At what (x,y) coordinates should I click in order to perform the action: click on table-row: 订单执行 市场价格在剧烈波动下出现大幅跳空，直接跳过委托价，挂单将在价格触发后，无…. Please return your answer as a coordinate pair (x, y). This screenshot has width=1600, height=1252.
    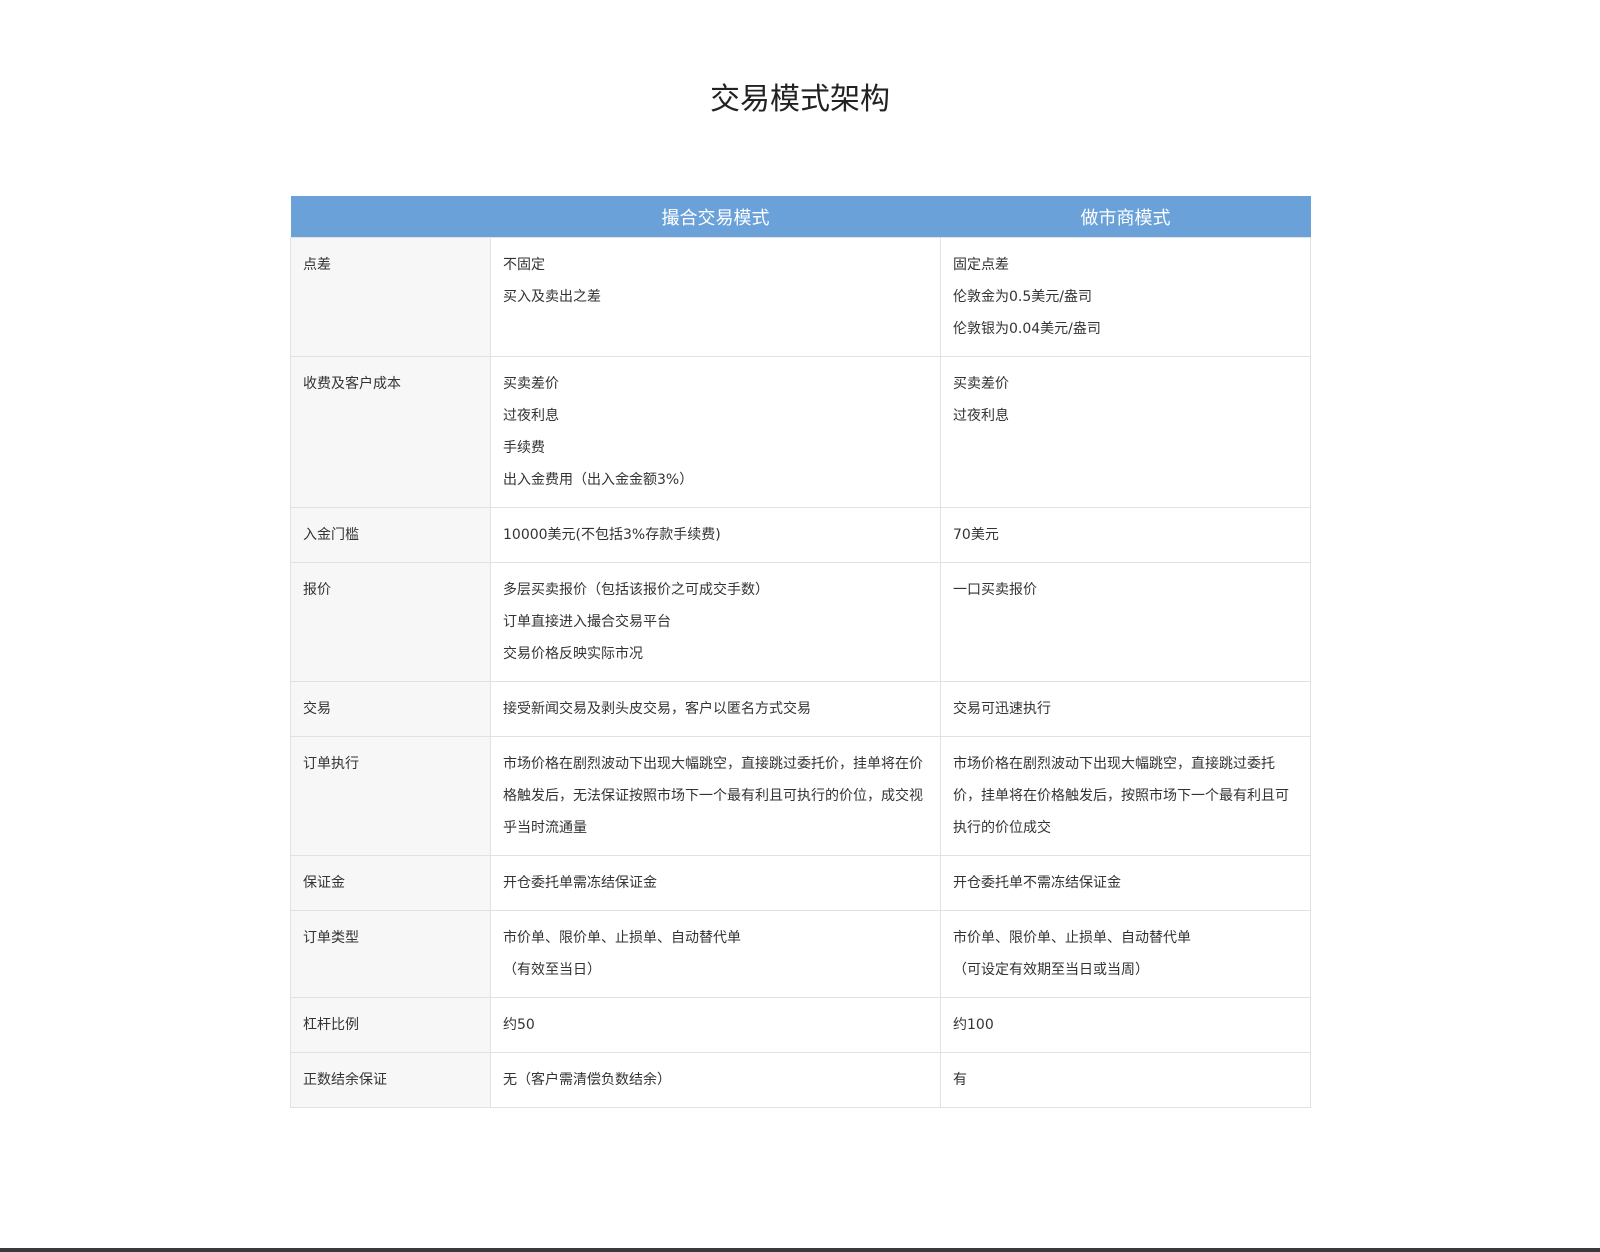
    Looking at the image, I should click on (800, 796).